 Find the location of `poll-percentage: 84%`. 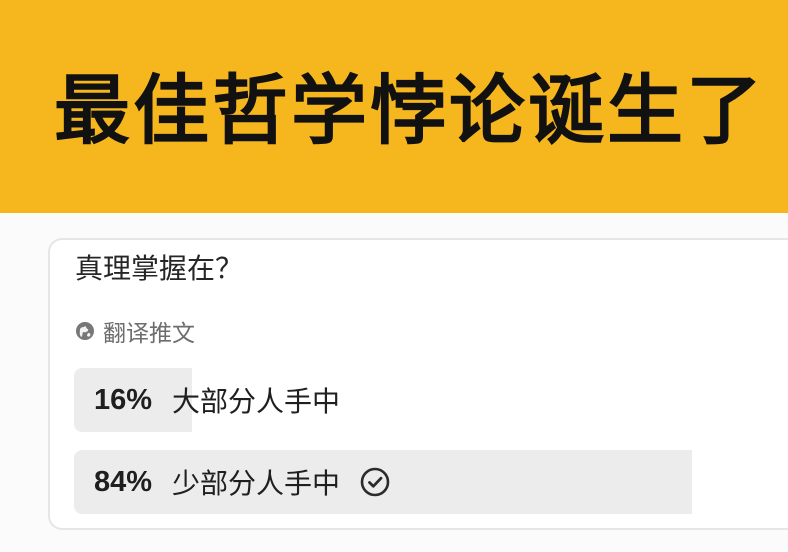

poll-percentage: 84% is located at coordinates (123, 481).